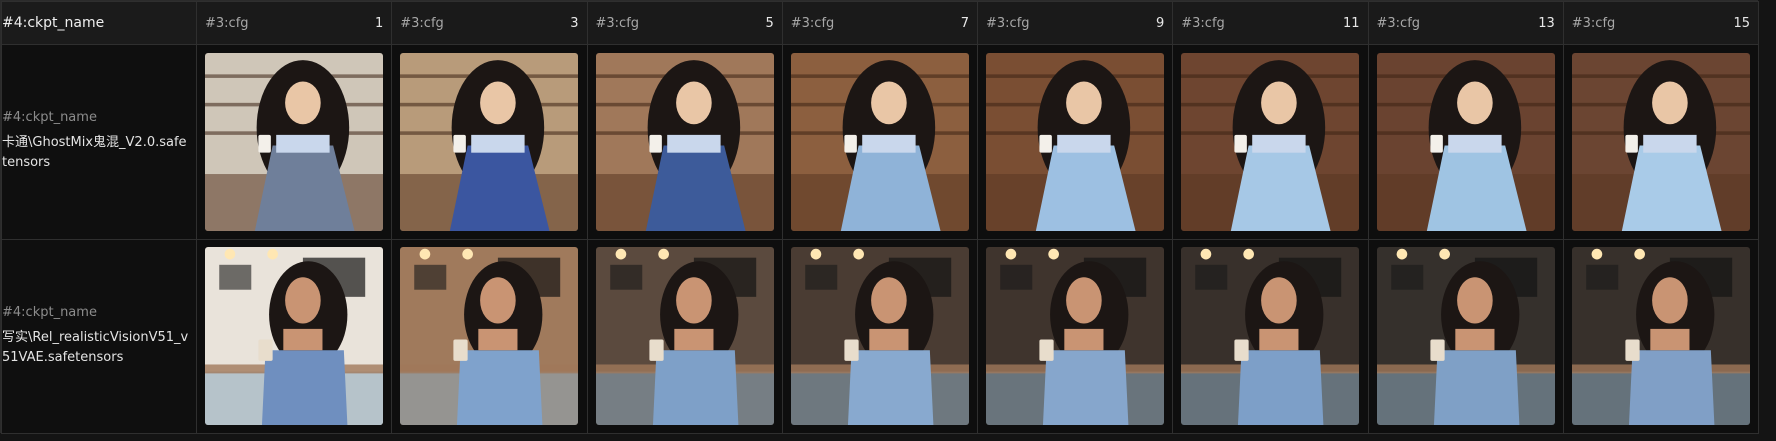 The width and height of the screenshot is (1776, 441). What do you see at coordinates (964, 23) in the screenshot?
I see `column-axis-value: 7` at bounding box center [964, 23].